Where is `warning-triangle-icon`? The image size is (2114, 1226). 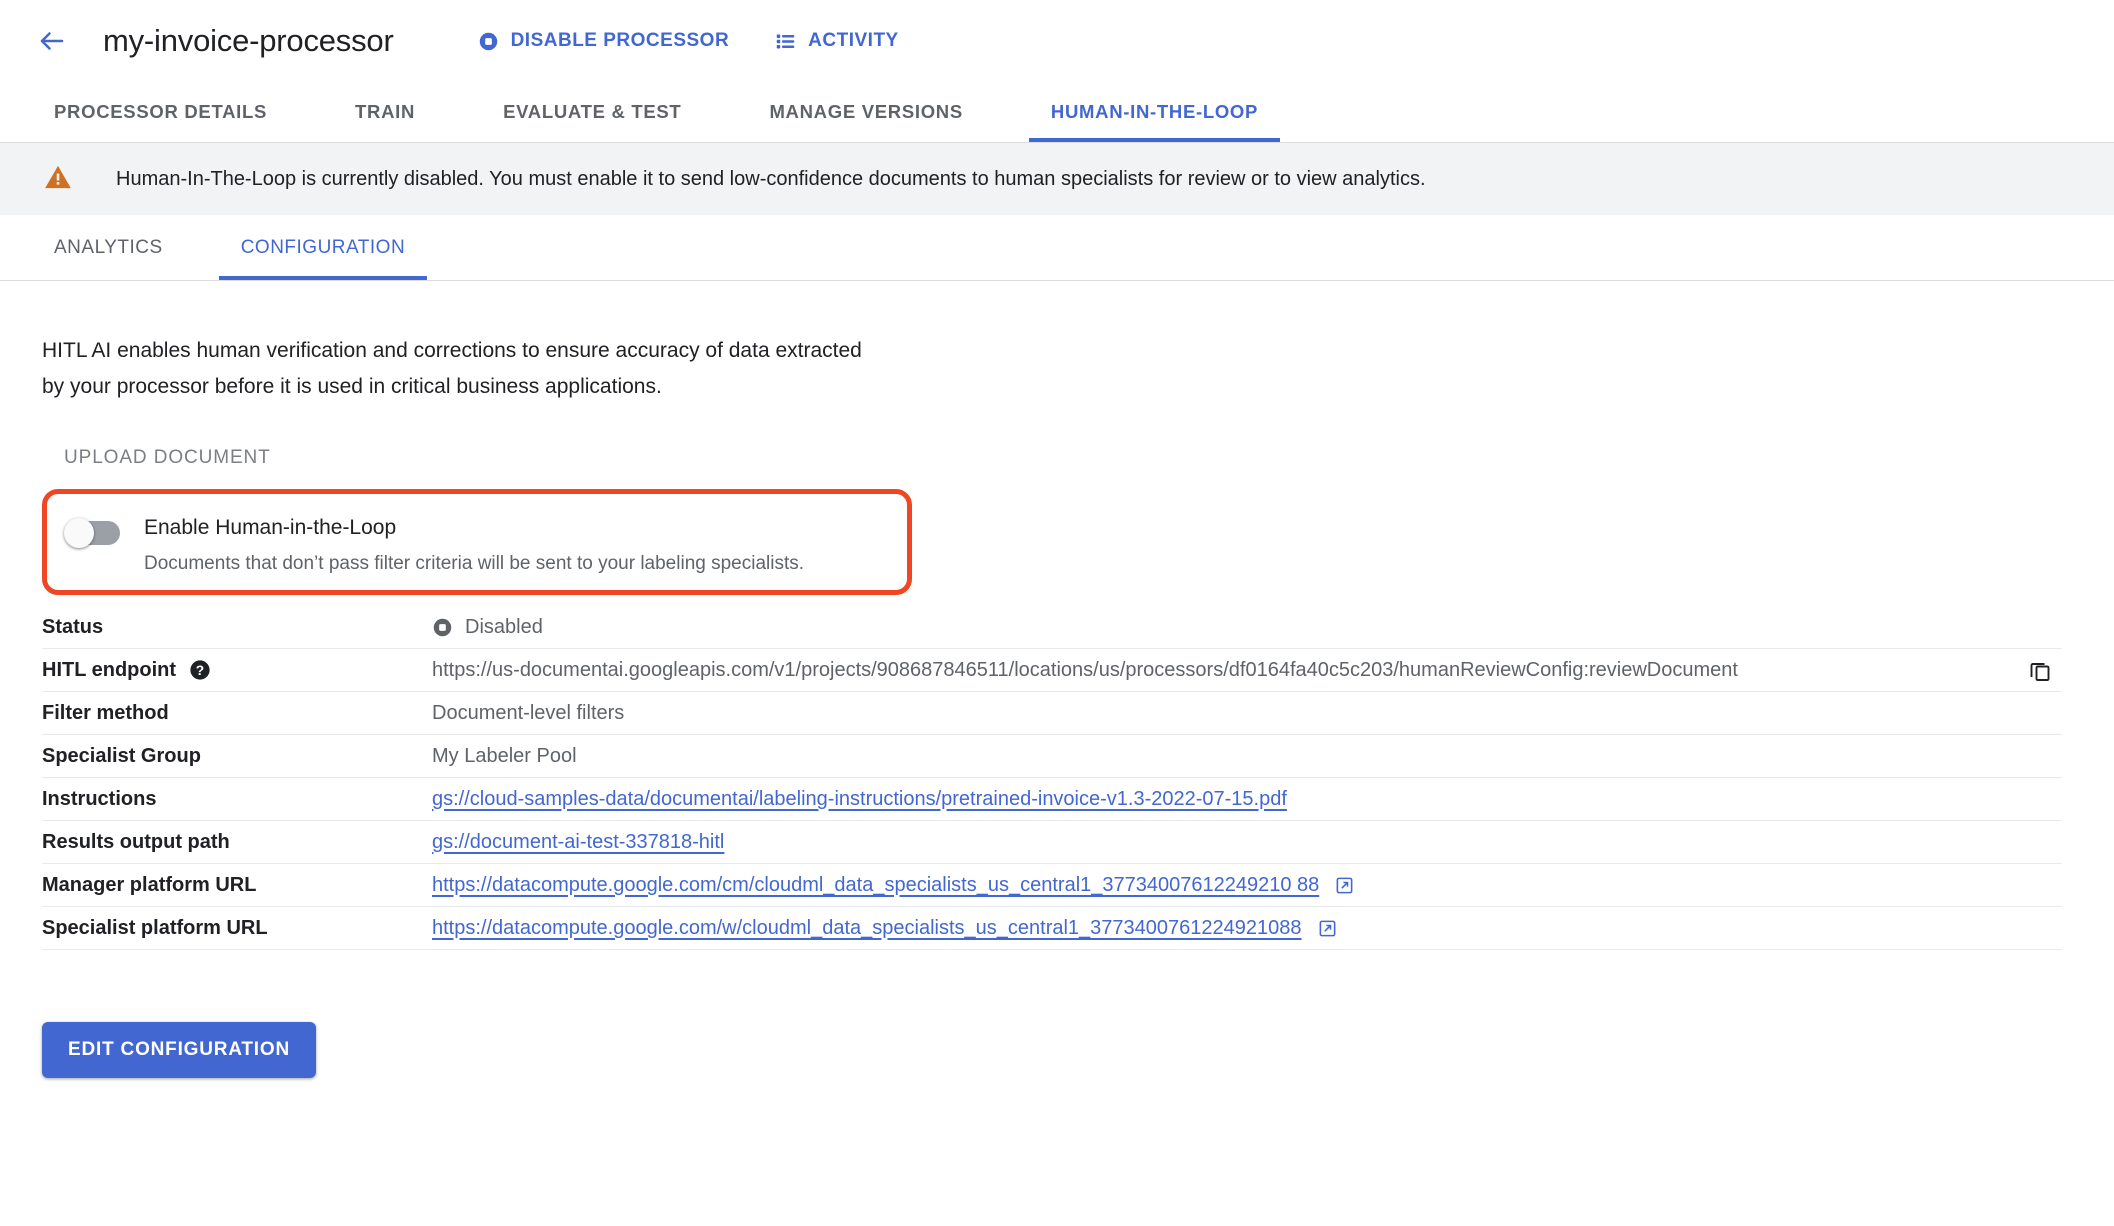
warning-triangle-icon is located at coordinates (58, 179).